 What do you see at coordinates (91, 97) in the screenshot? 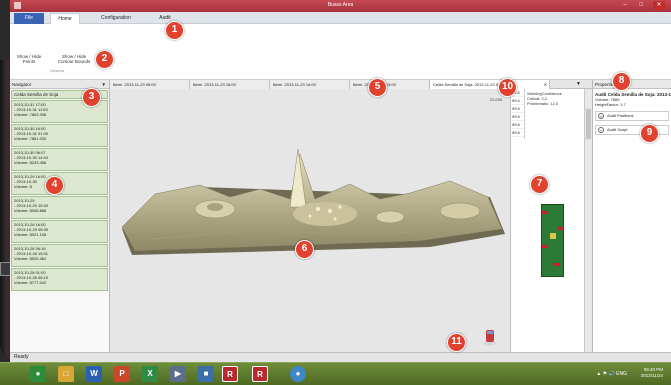
I see `callout-marker: 3` at bounding box center [91, 97].